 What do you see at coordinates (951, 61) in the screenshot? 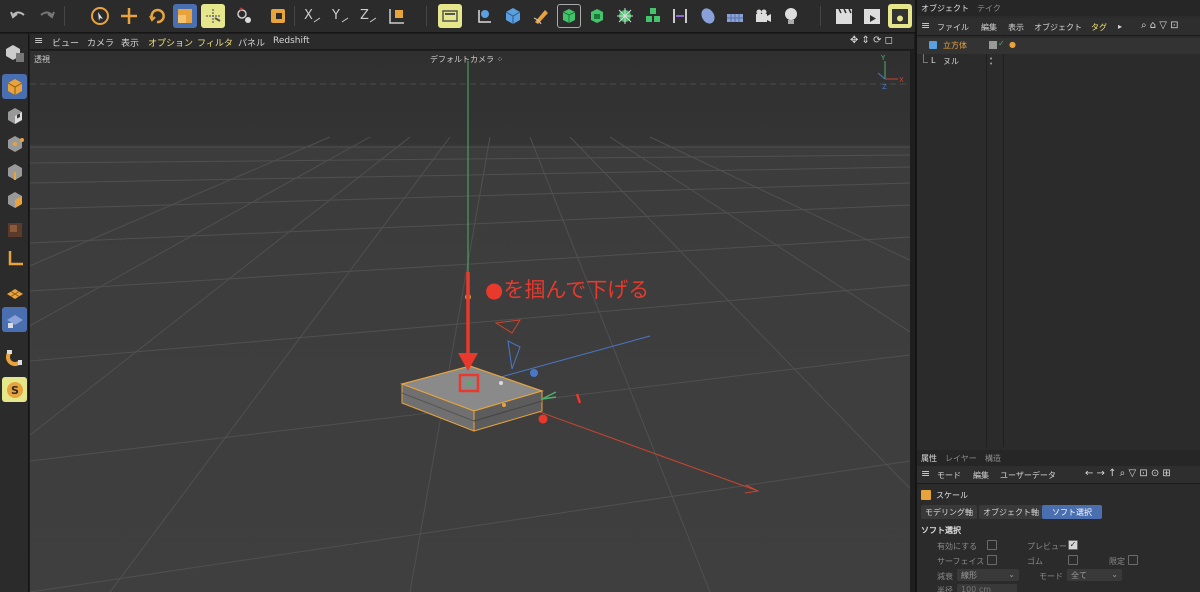
I see `object-name-null: ヌル` at bounding box center [951, 61].